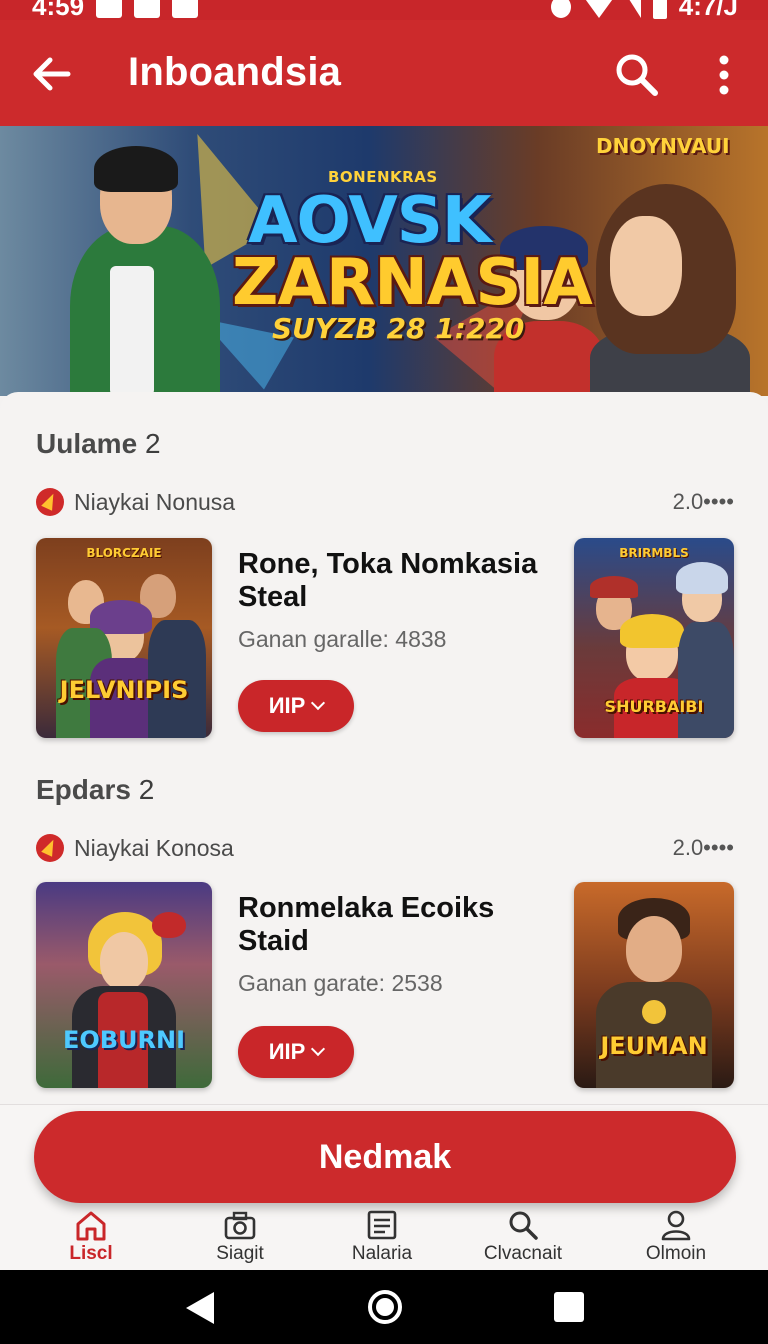 This screenshot has width=768, height=1344. I want to click on thumbnail-label: SHURBAIBI, so click(654, 706).